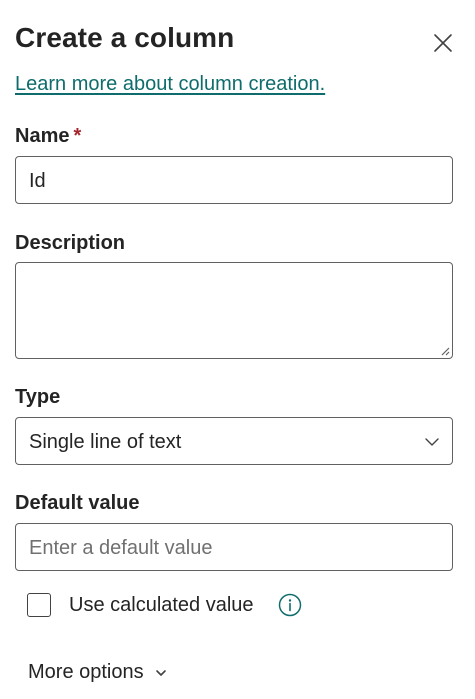 This screenshot has width=475, height=699. I want to click on more-options-button: More options, so click(98, 672).